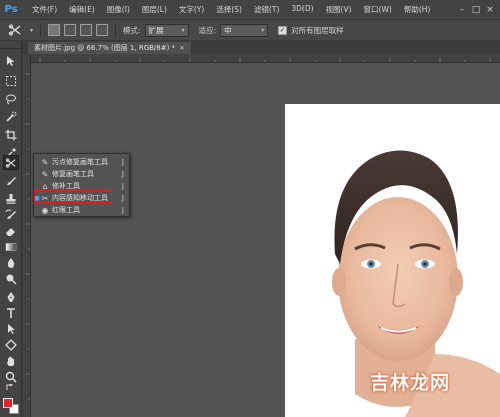 Image resolution: width=500 pixels, height=417 pixels. Describe the element at coordinates (302, 9) in the screenshot. I see `menu-3d: 3D(D)` at that location.